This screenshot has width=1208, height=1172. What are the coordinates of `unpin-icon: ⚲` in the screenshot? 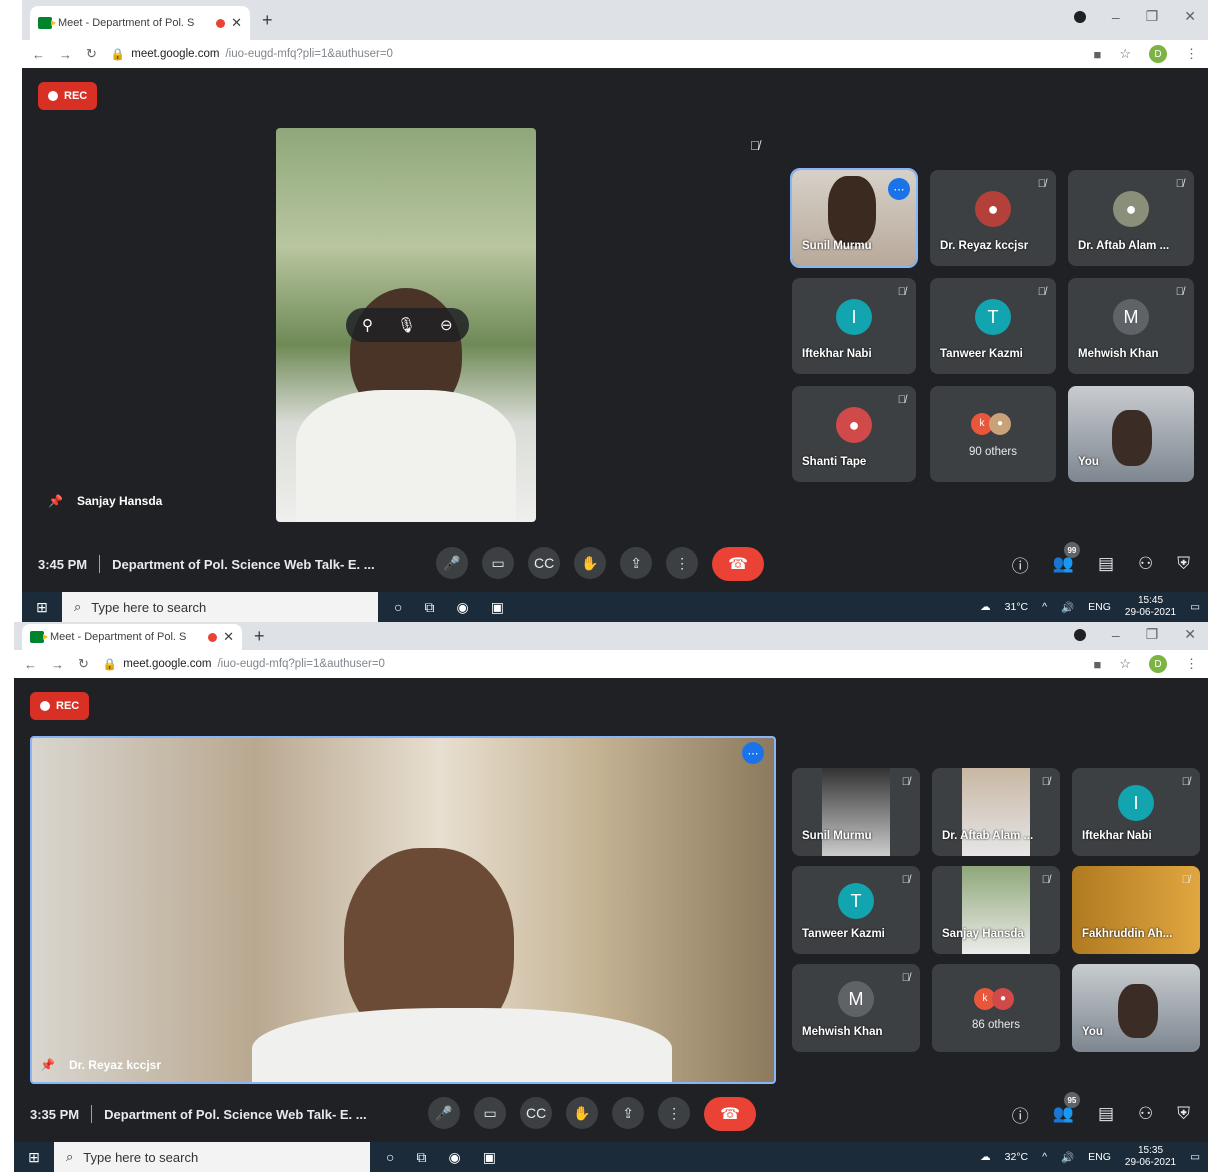 It's located at (367, 325).